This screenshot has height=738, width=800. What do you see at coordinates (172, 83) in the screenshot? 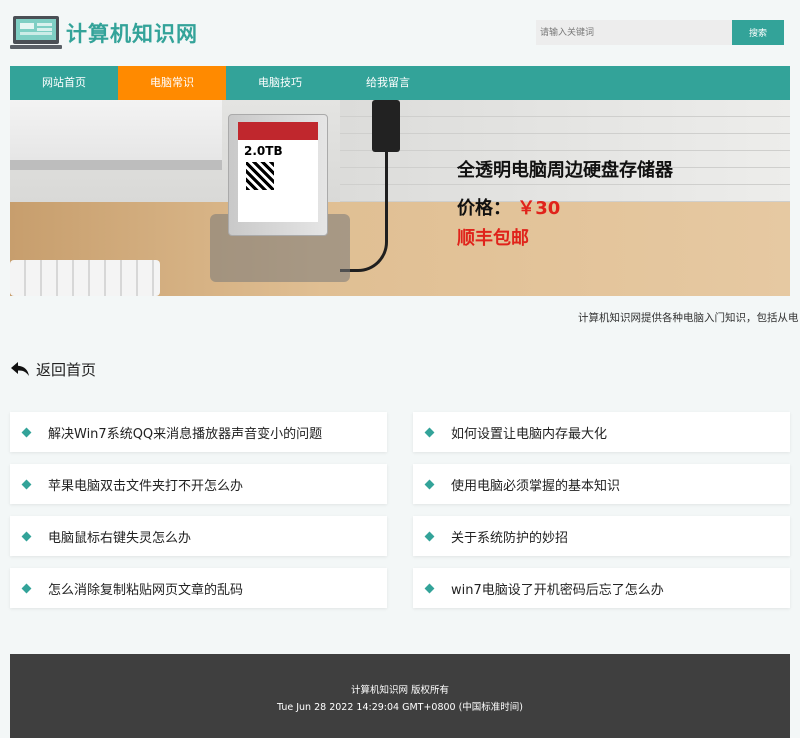
I see `nav-item-computer-basics: 电脑常识` at bounding box center [172, 83].